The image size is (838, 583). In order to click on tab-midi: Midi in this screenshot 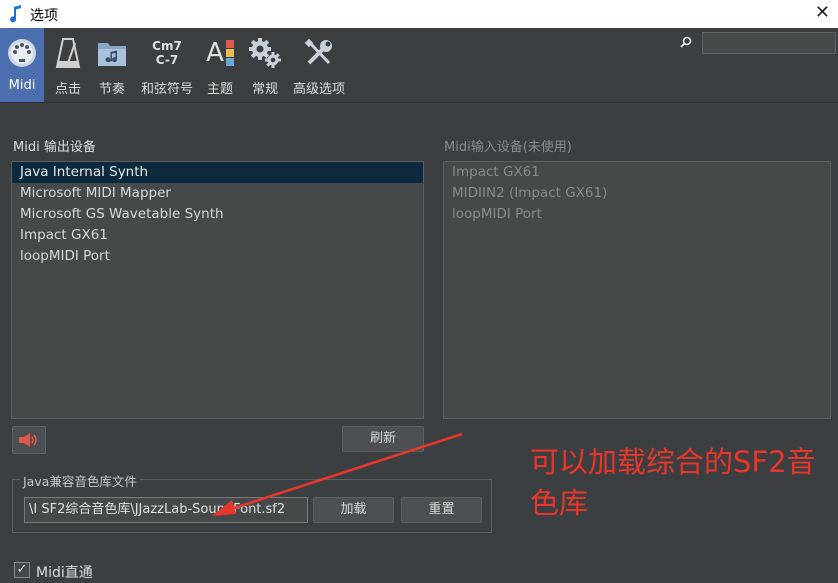, I will do `click(22, 65)`.